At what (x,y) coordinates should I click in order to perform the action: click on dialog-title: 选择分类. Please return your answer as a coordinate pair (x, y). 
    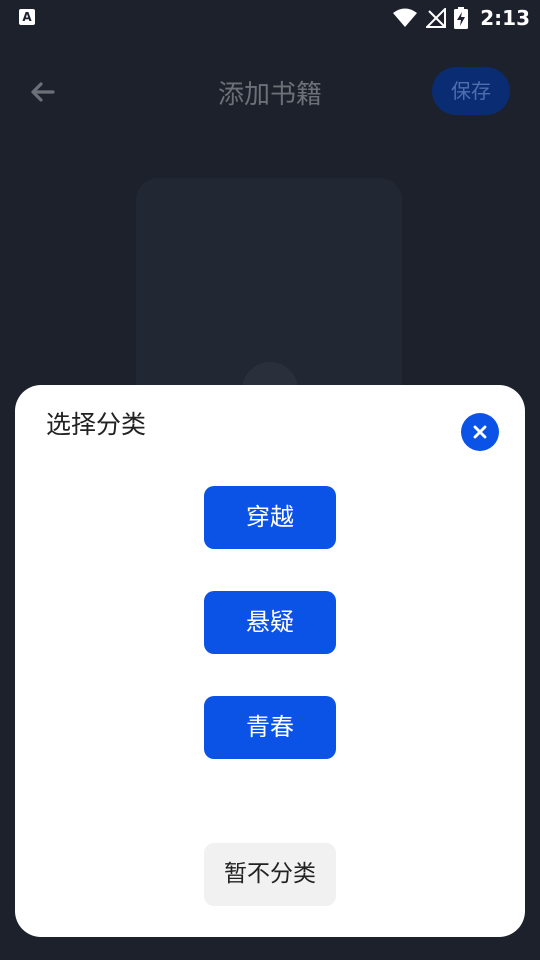
    Looking at the image, I should click on (96, 424).